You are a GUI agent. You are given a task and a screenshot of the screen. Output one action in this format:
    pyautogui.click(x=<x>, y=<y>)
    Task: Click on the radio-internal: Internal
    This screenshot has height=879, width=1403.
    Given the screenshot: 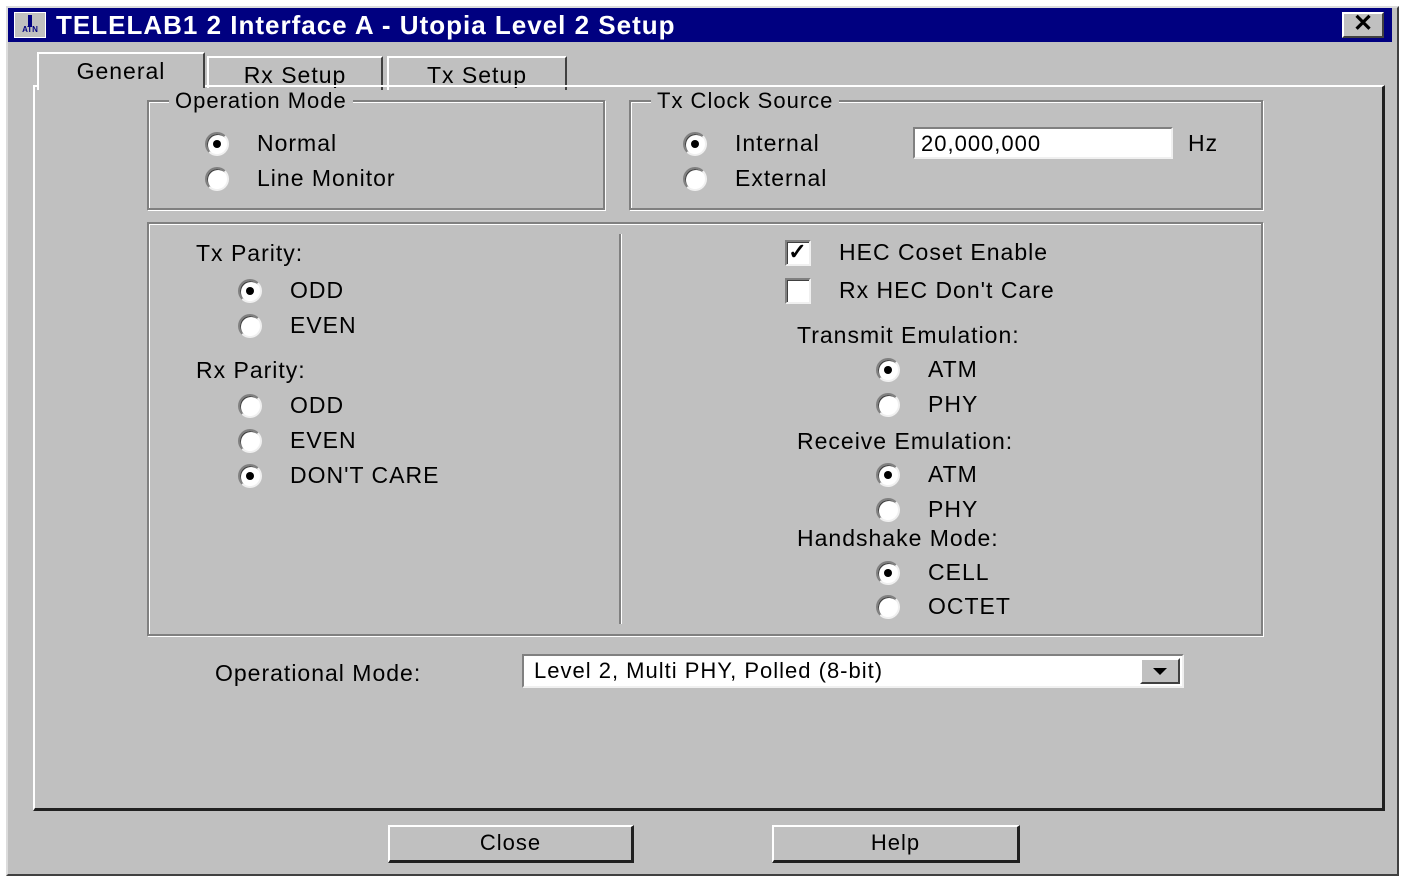 What is the action you would take?
    pyautogui.click(x=751, y=143)
    